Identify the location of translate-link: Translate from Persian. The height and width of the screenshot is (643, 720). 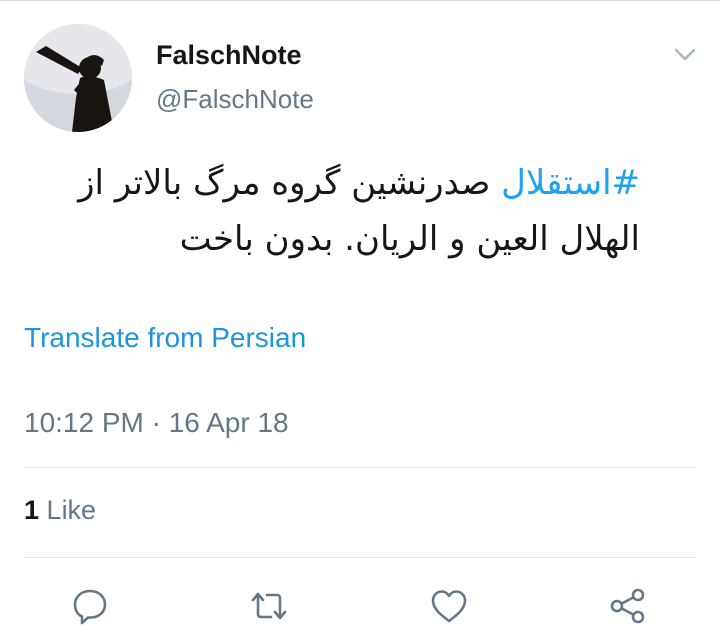
(165, 338).